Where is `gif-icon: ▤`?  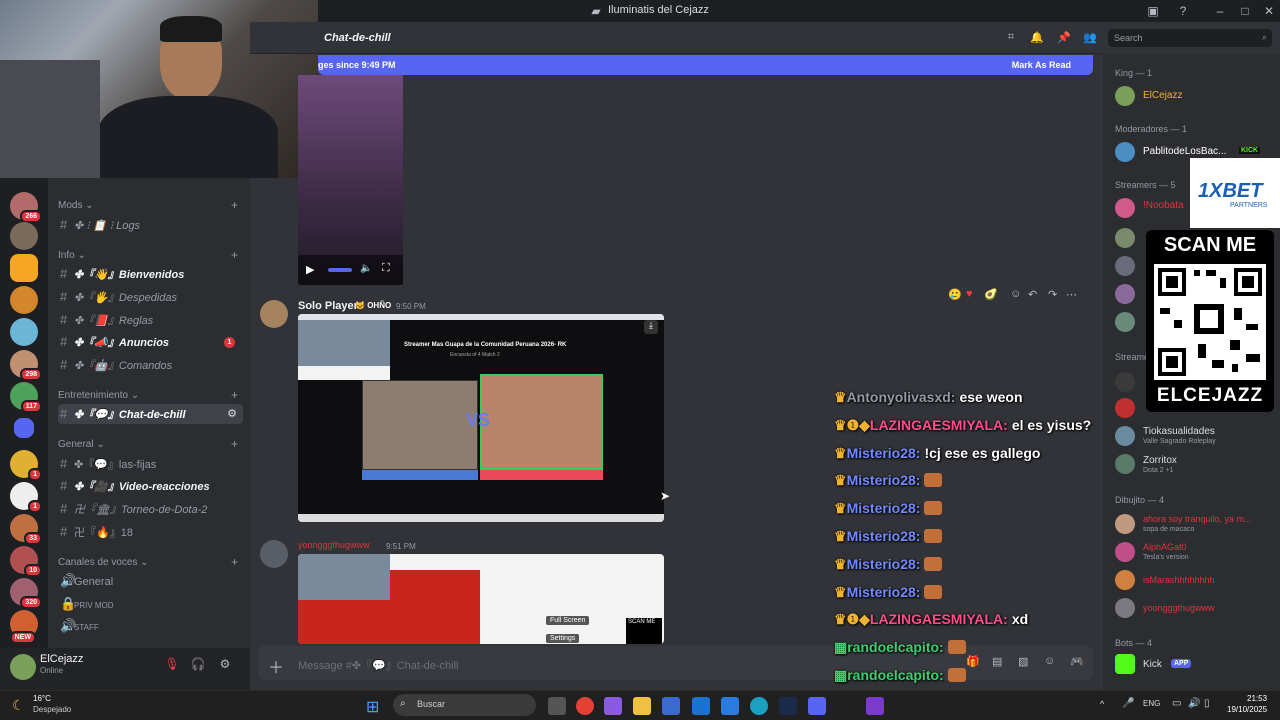
gif-icon: ▤ is located at coordinates (997, 661).